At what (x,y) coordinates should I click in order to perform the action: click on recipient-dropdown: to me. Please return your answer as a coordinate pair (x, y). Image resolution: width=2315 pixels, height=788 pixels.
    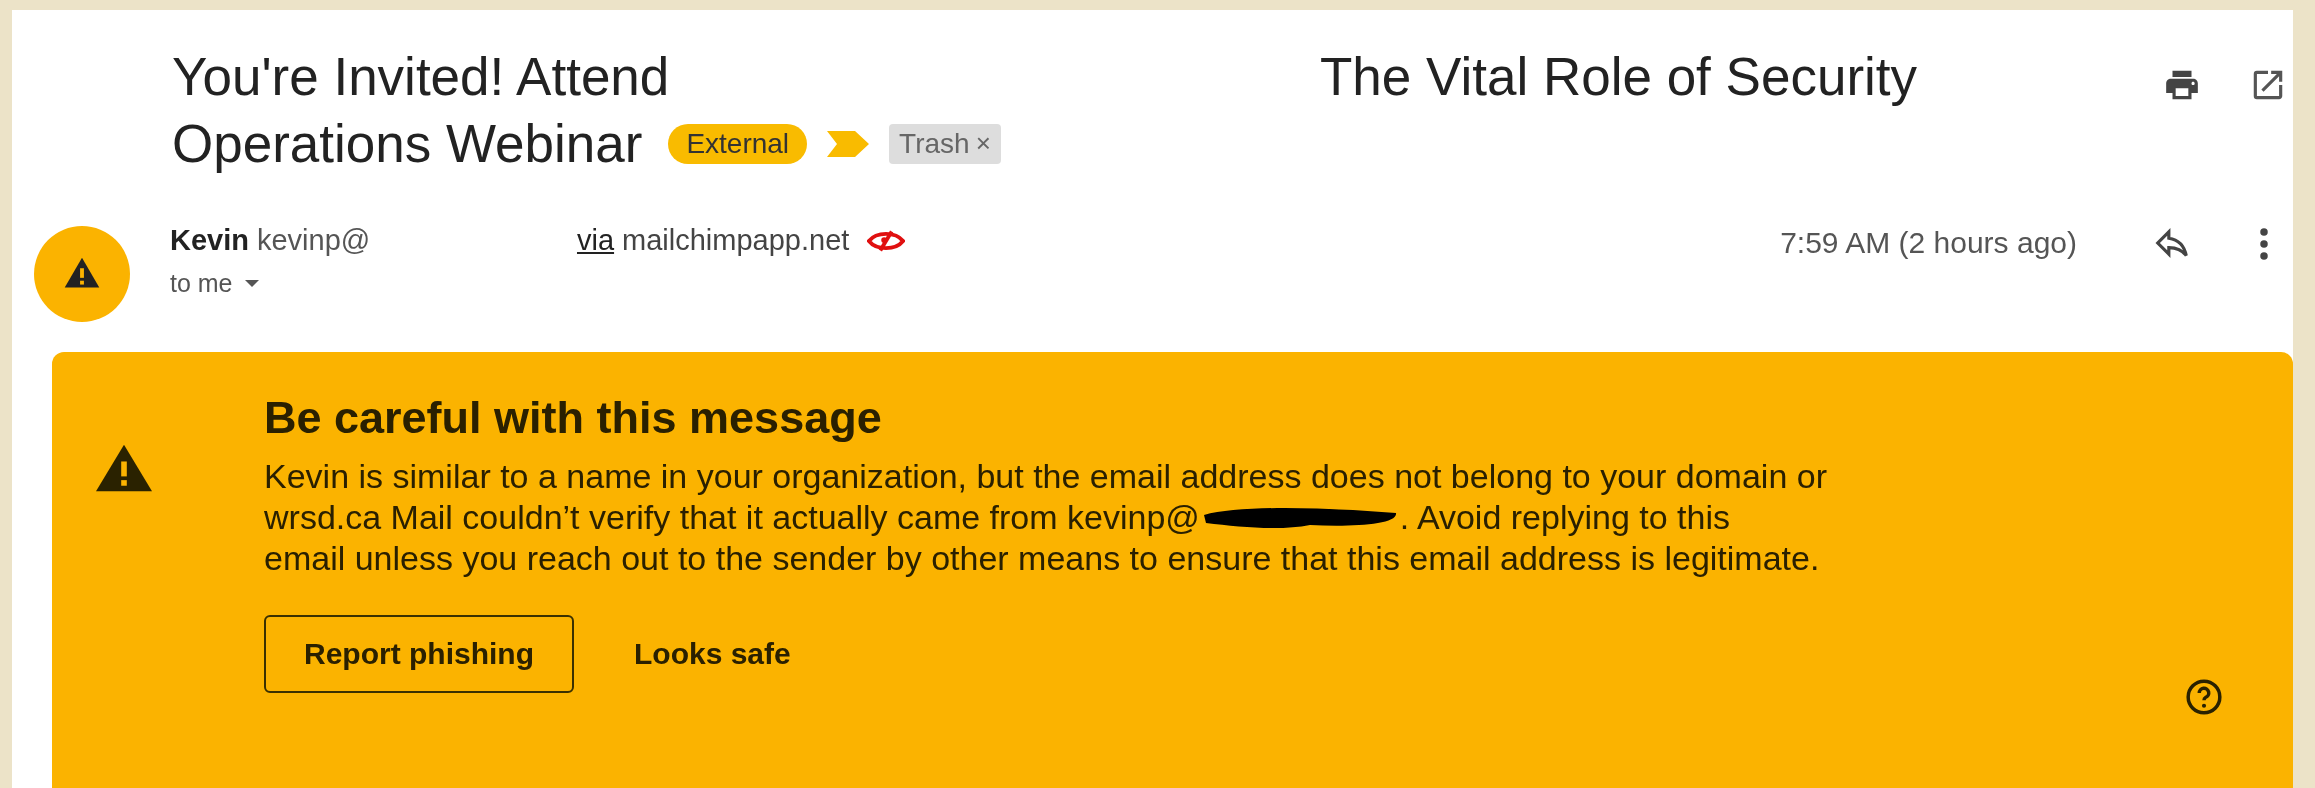
    Looking at the image, I should click on (214, 283).